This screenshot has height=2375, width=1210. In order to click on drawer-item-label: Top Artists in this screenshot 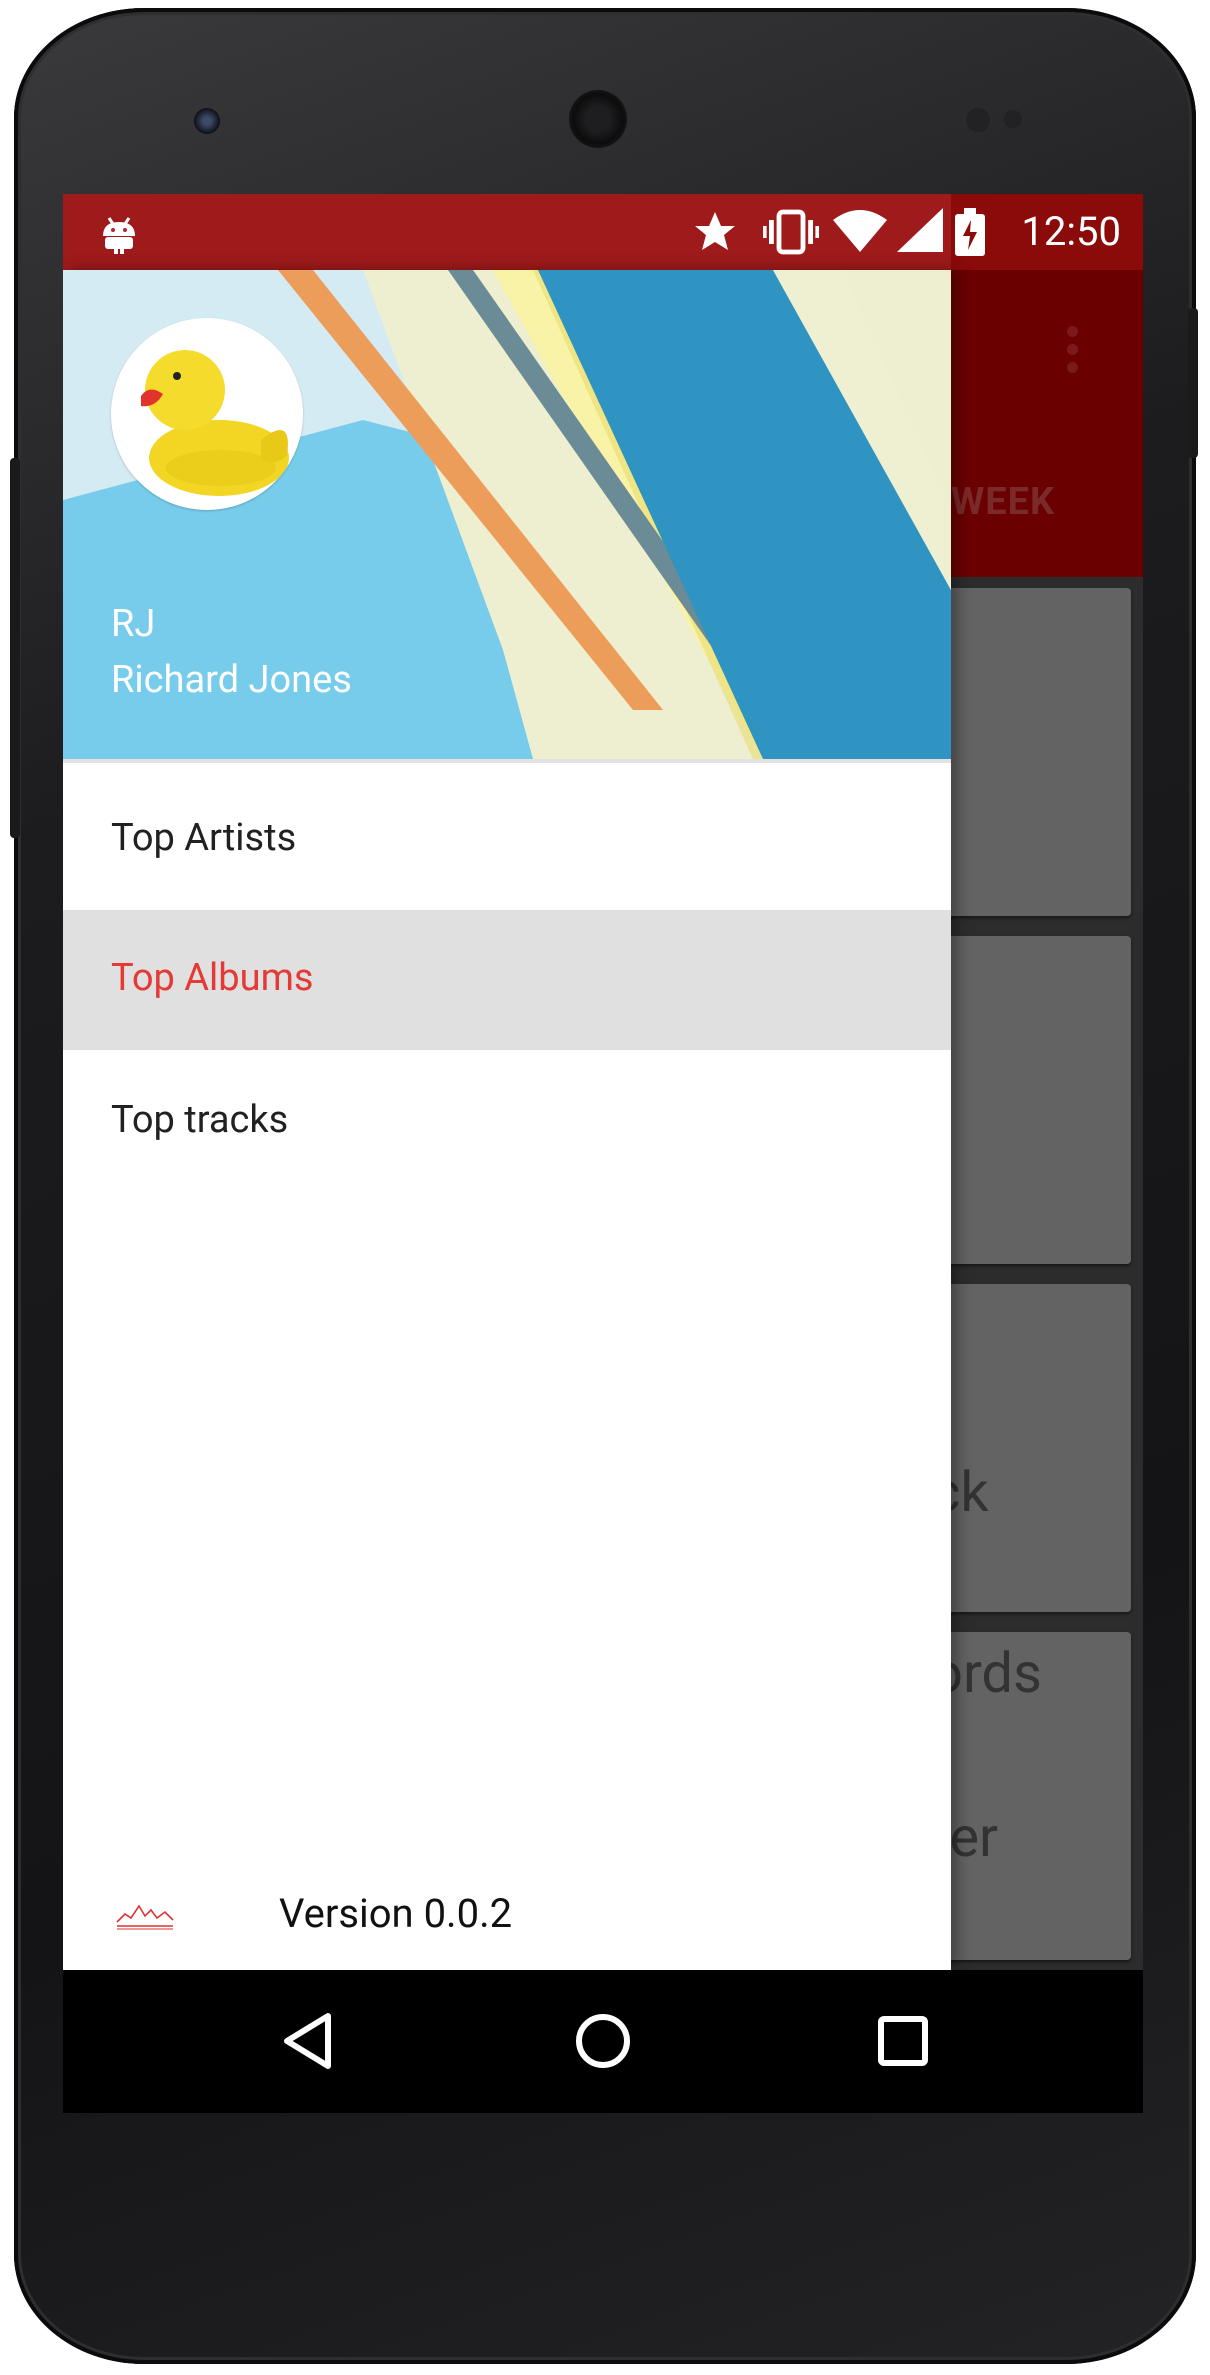, I will do `click(204, 838)`.